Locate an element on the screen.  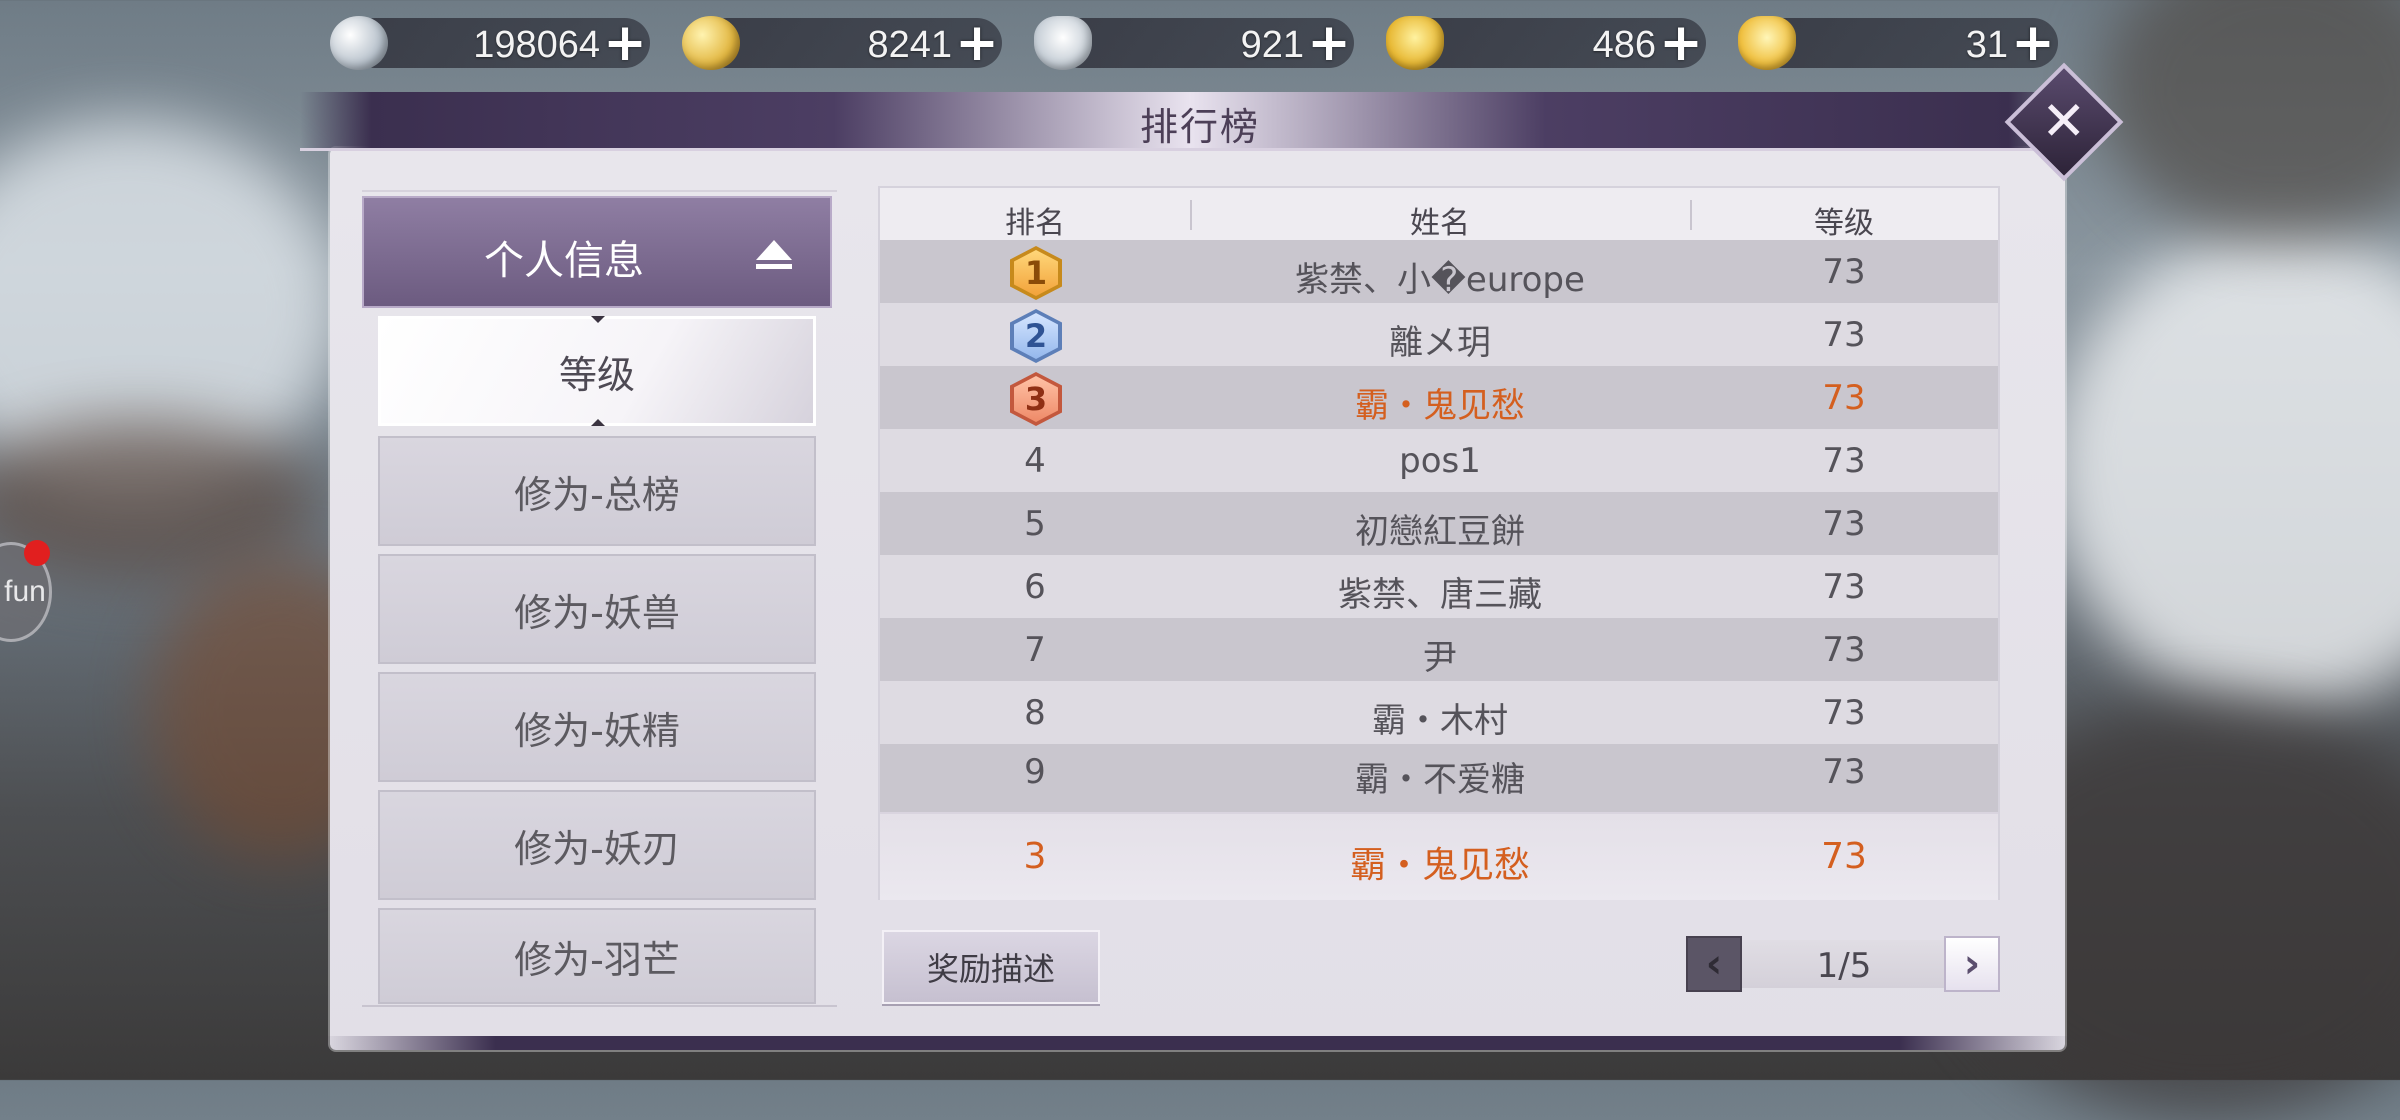
player-name: 離メ玥 is located at coordinates (1440, 343).